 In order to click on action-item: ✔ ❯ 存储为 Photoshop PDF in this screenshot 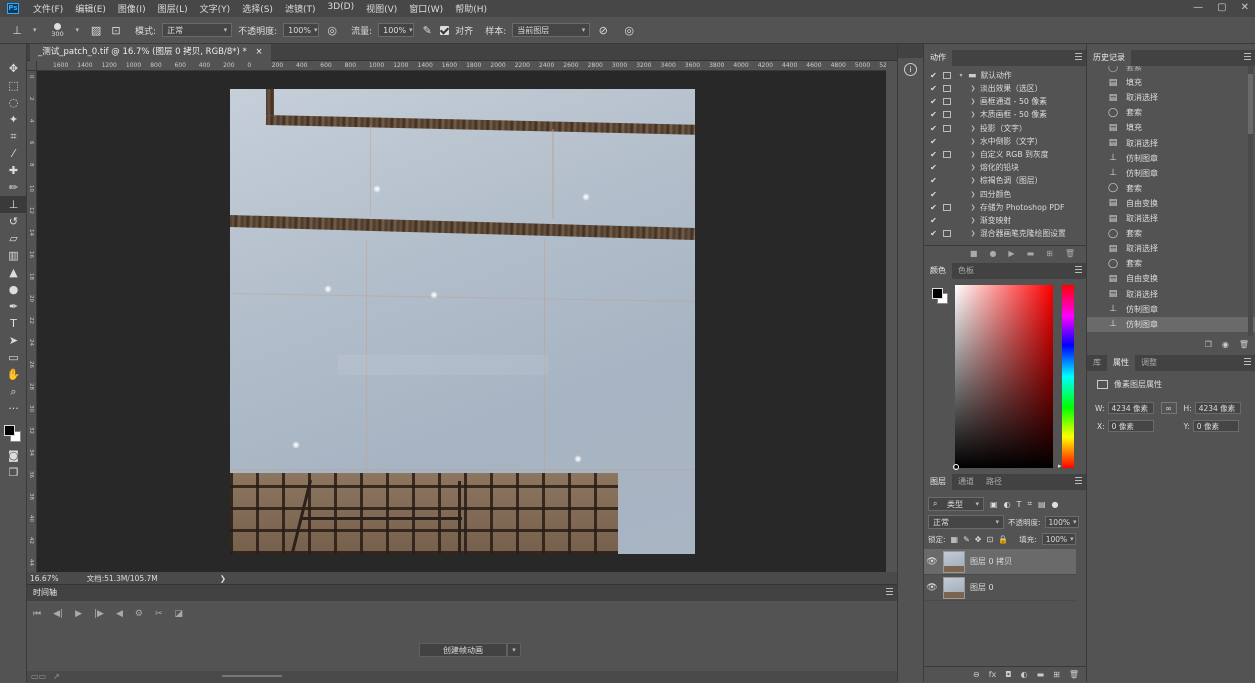, I will do `click(1005, 207)`.